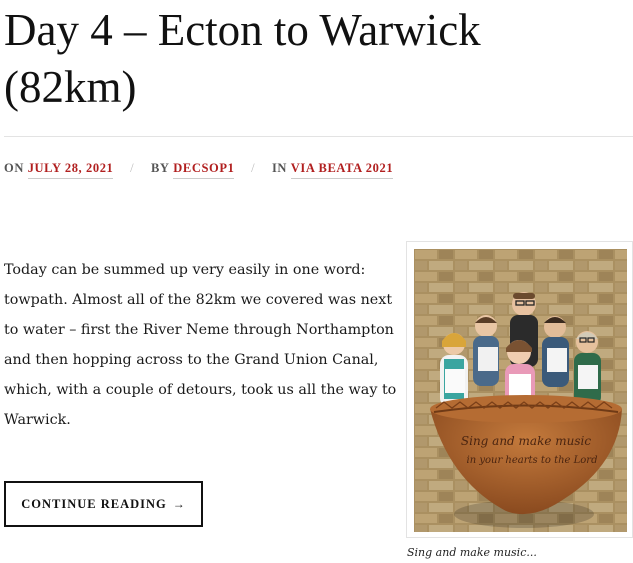  Describe the element at coordinates (342, 170) in the screenshot. I see `post-category-link: VIA BEATA 2021` at that location.